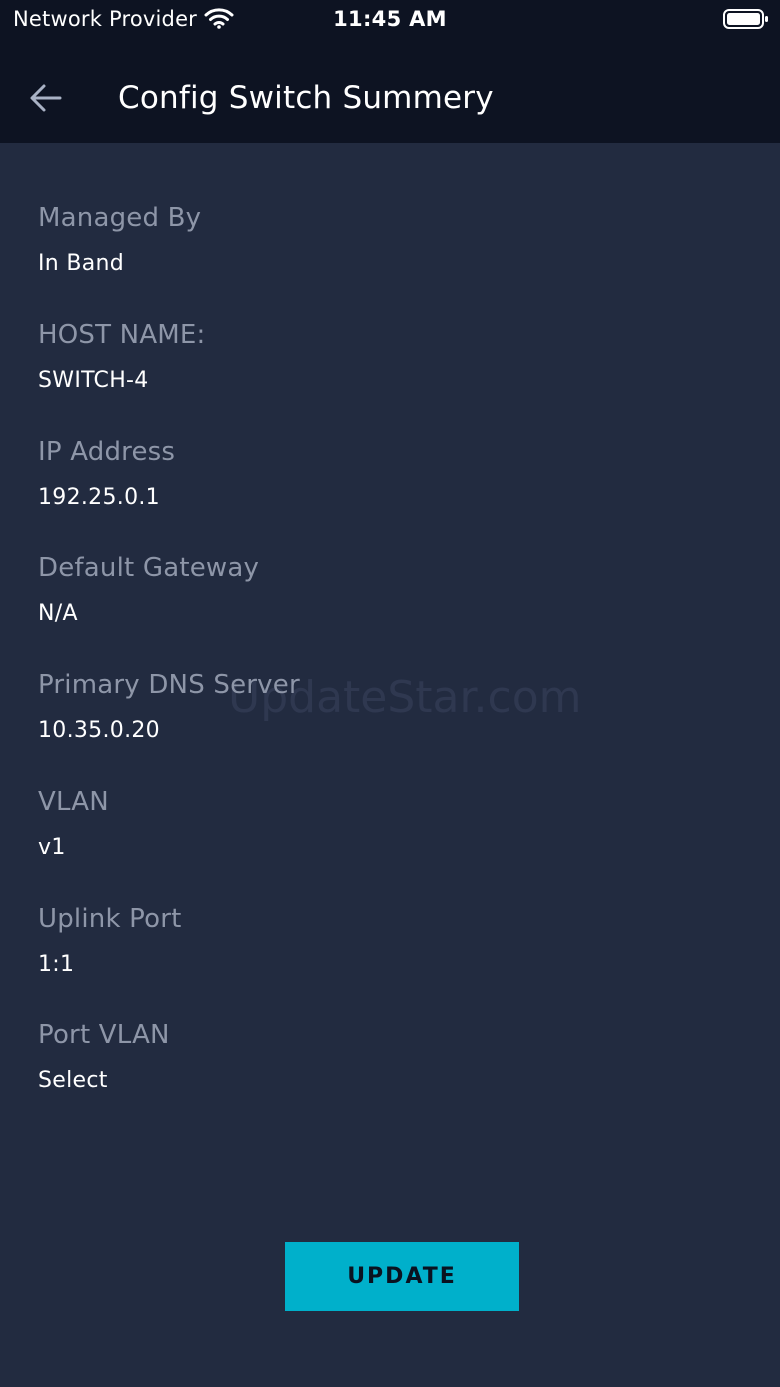 Image resolution: width=780 pixels, height=1387 pixels. What do you see at coordinates (388, 712) in the screenshot?
I see `field-primary-dns-server: Primary DNS Server 10.35.0.20` at bounding box center [388, 712].